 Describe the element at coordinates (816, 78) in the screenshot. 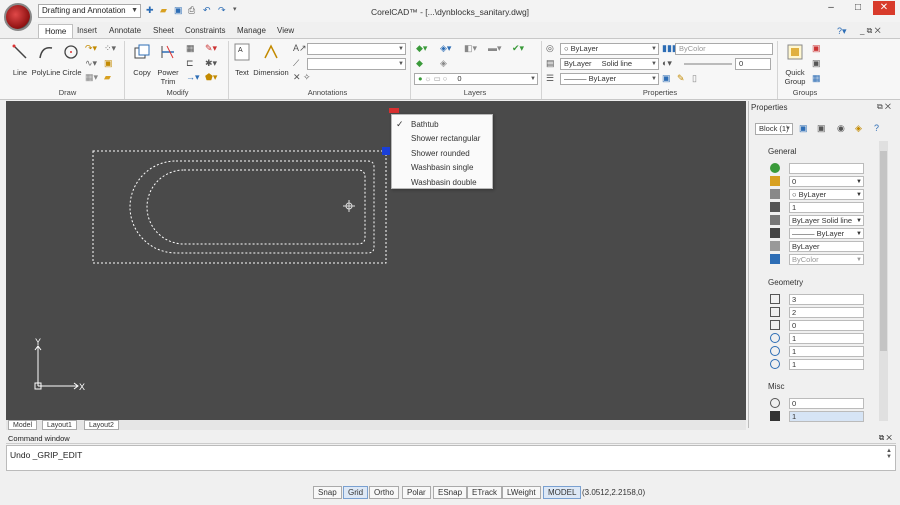

I see `group-manager-icon: ▦` at that location.